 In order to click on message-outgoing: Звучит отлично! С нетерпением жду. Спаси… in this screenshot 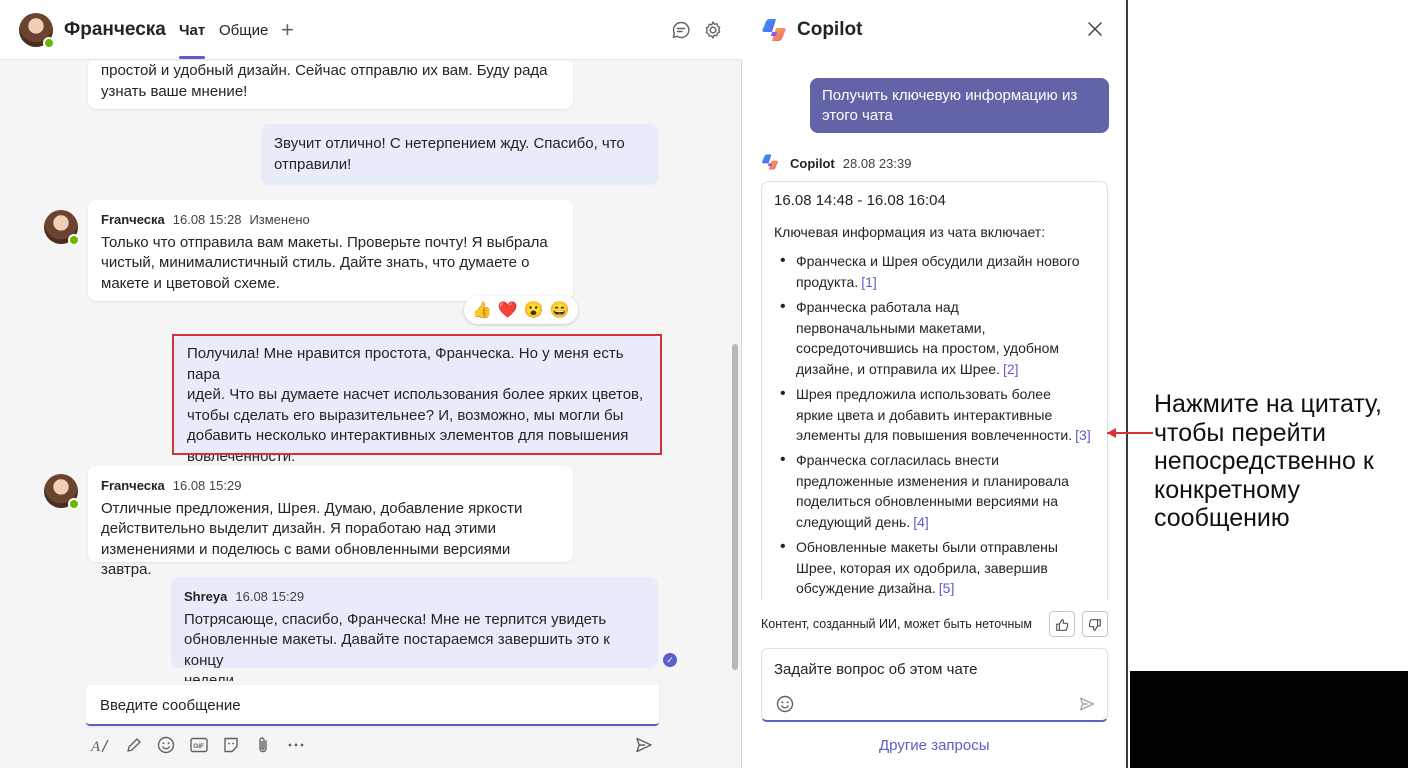, I will do `click(459, 154)`.